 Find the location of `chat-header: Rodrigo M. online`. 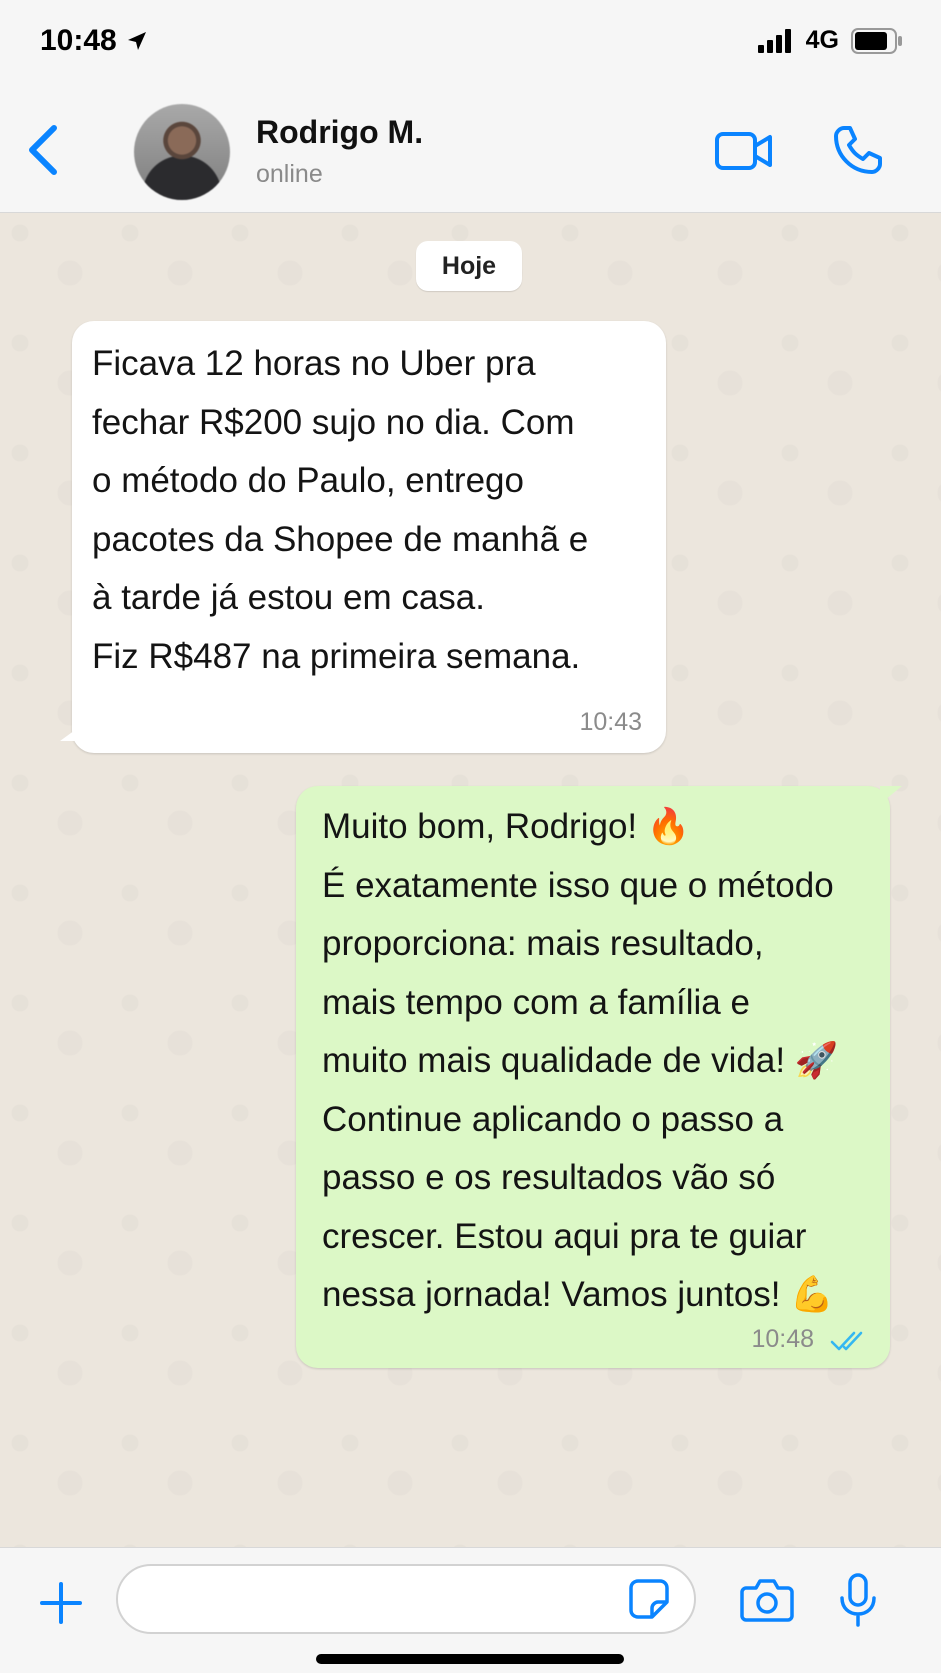

chat-header: Rodrigo M. online is located at coordinates (470, 151).